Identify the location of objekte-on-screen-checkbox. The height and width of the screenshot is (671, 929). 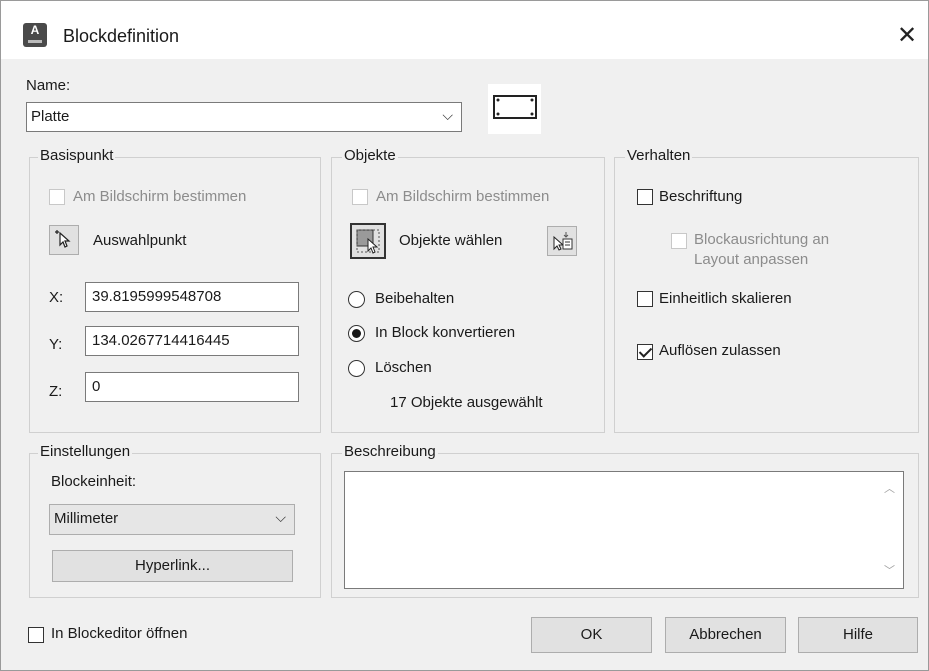
(360, 197).